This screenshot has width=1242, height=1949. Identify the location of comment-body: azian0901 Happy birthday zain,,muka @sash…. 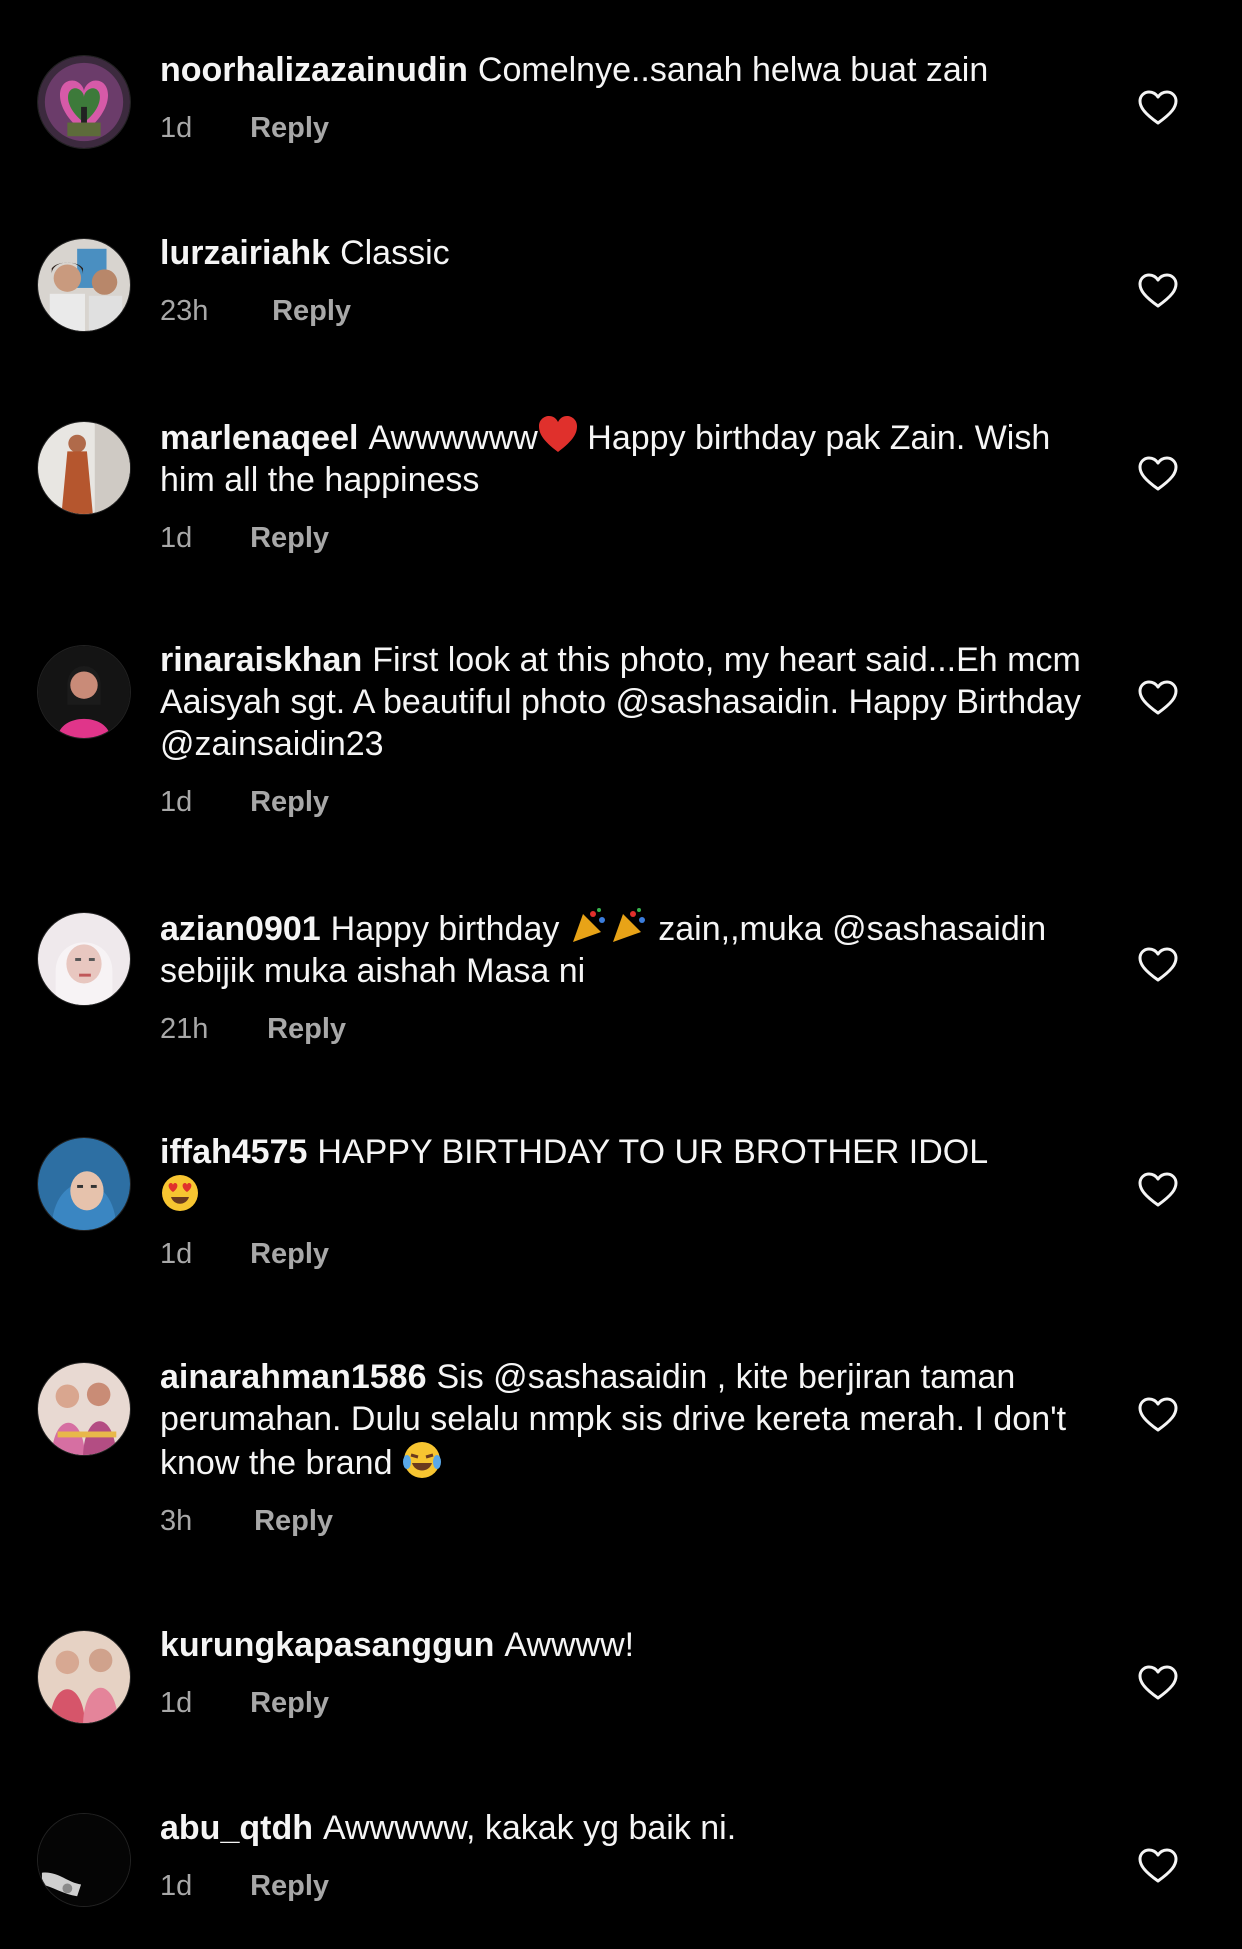
(625, 976).